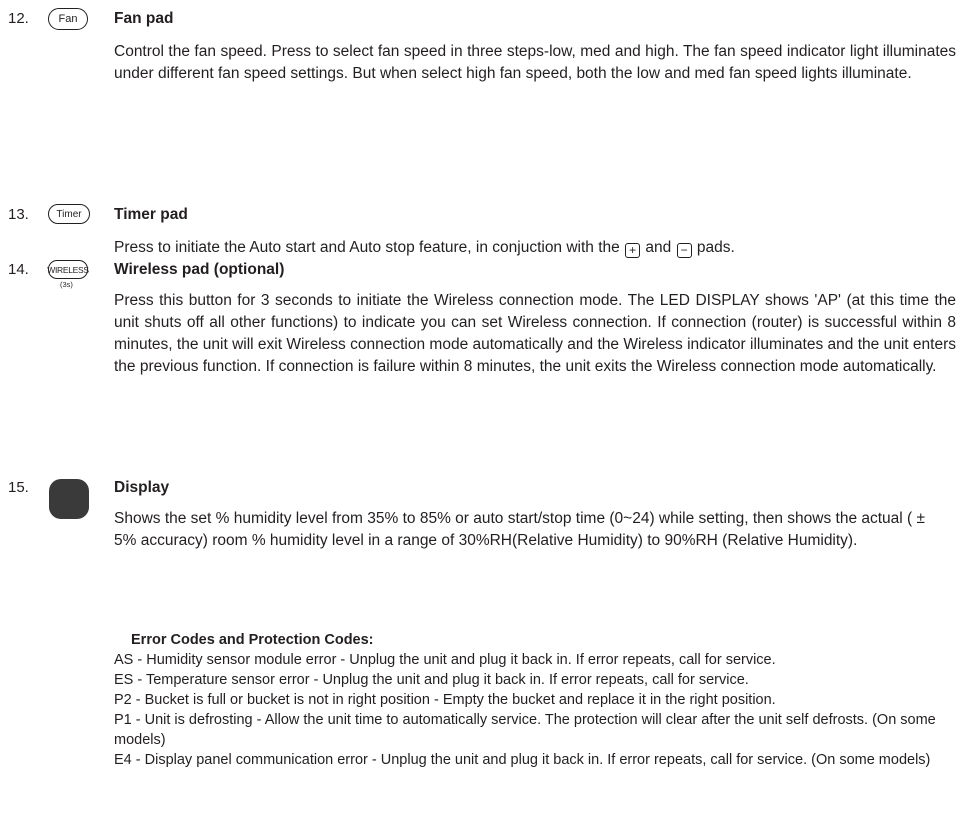 The width and height of the screenshot is (968, 829). Describe the element at coordinates (18, 487) in the screenshot. I see `item-number: 15.` at that location.